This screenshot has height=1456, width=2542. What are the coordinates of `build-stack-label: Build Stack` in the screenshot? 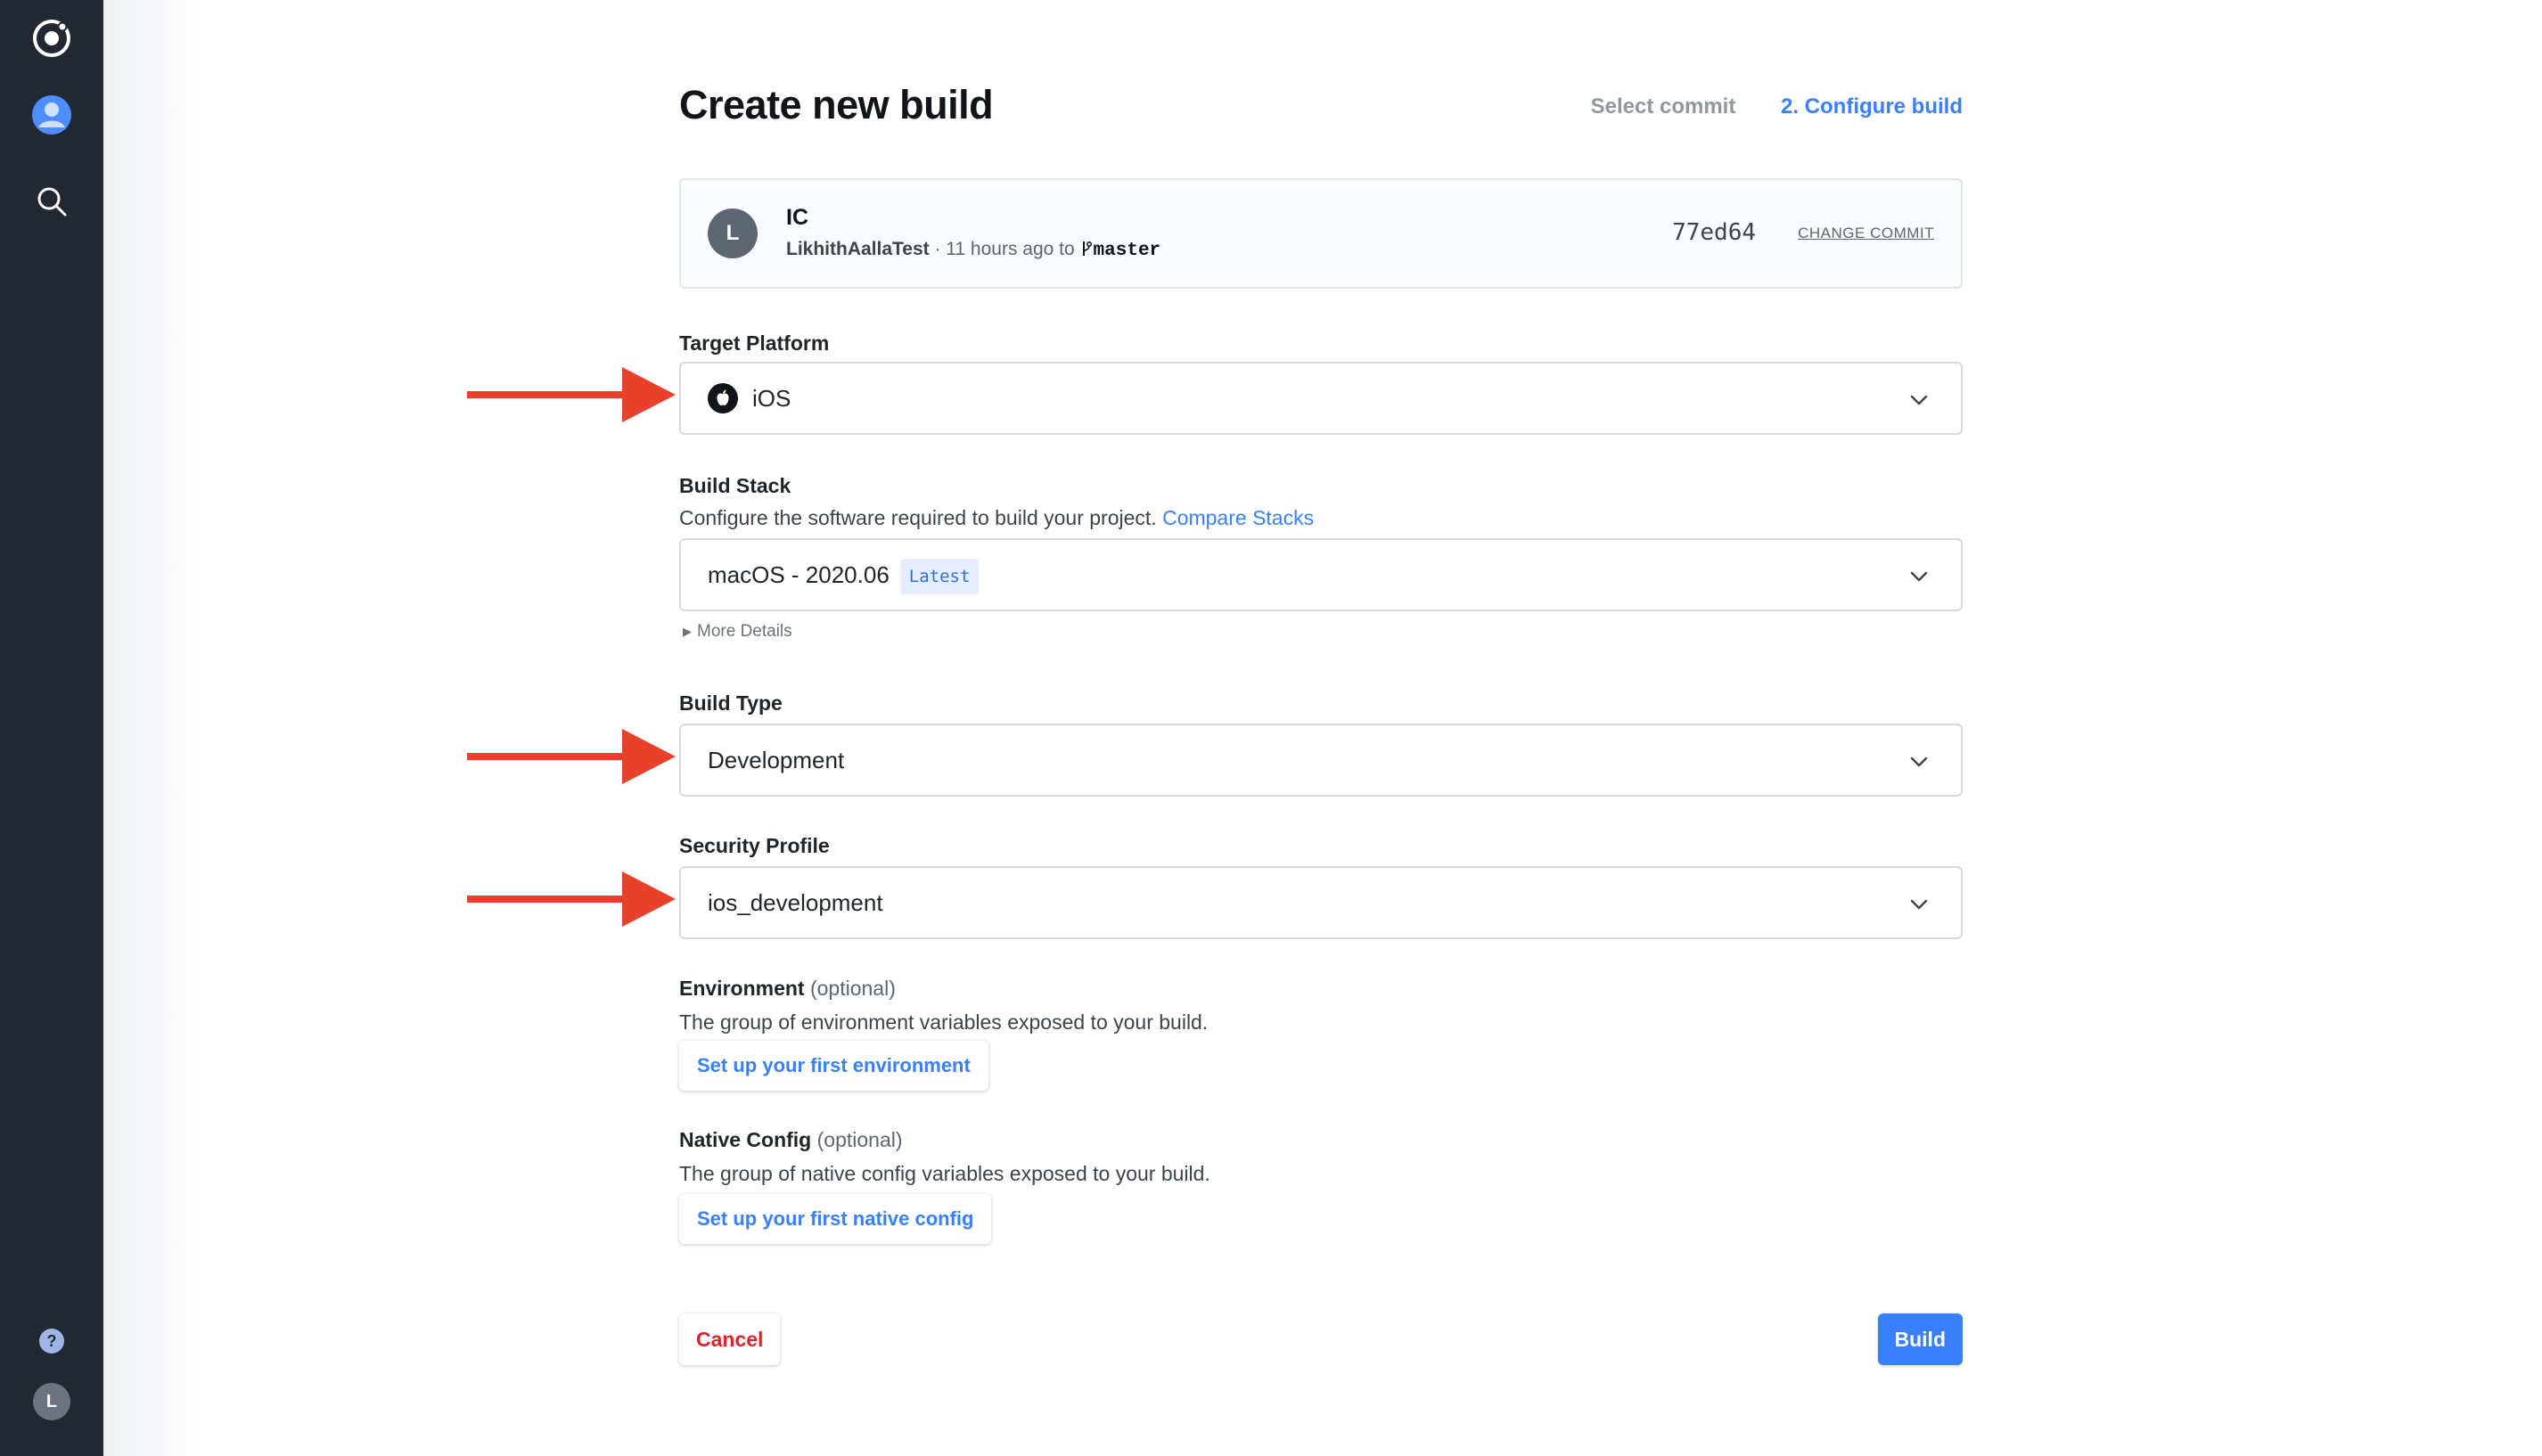 It's located at (735, 485).